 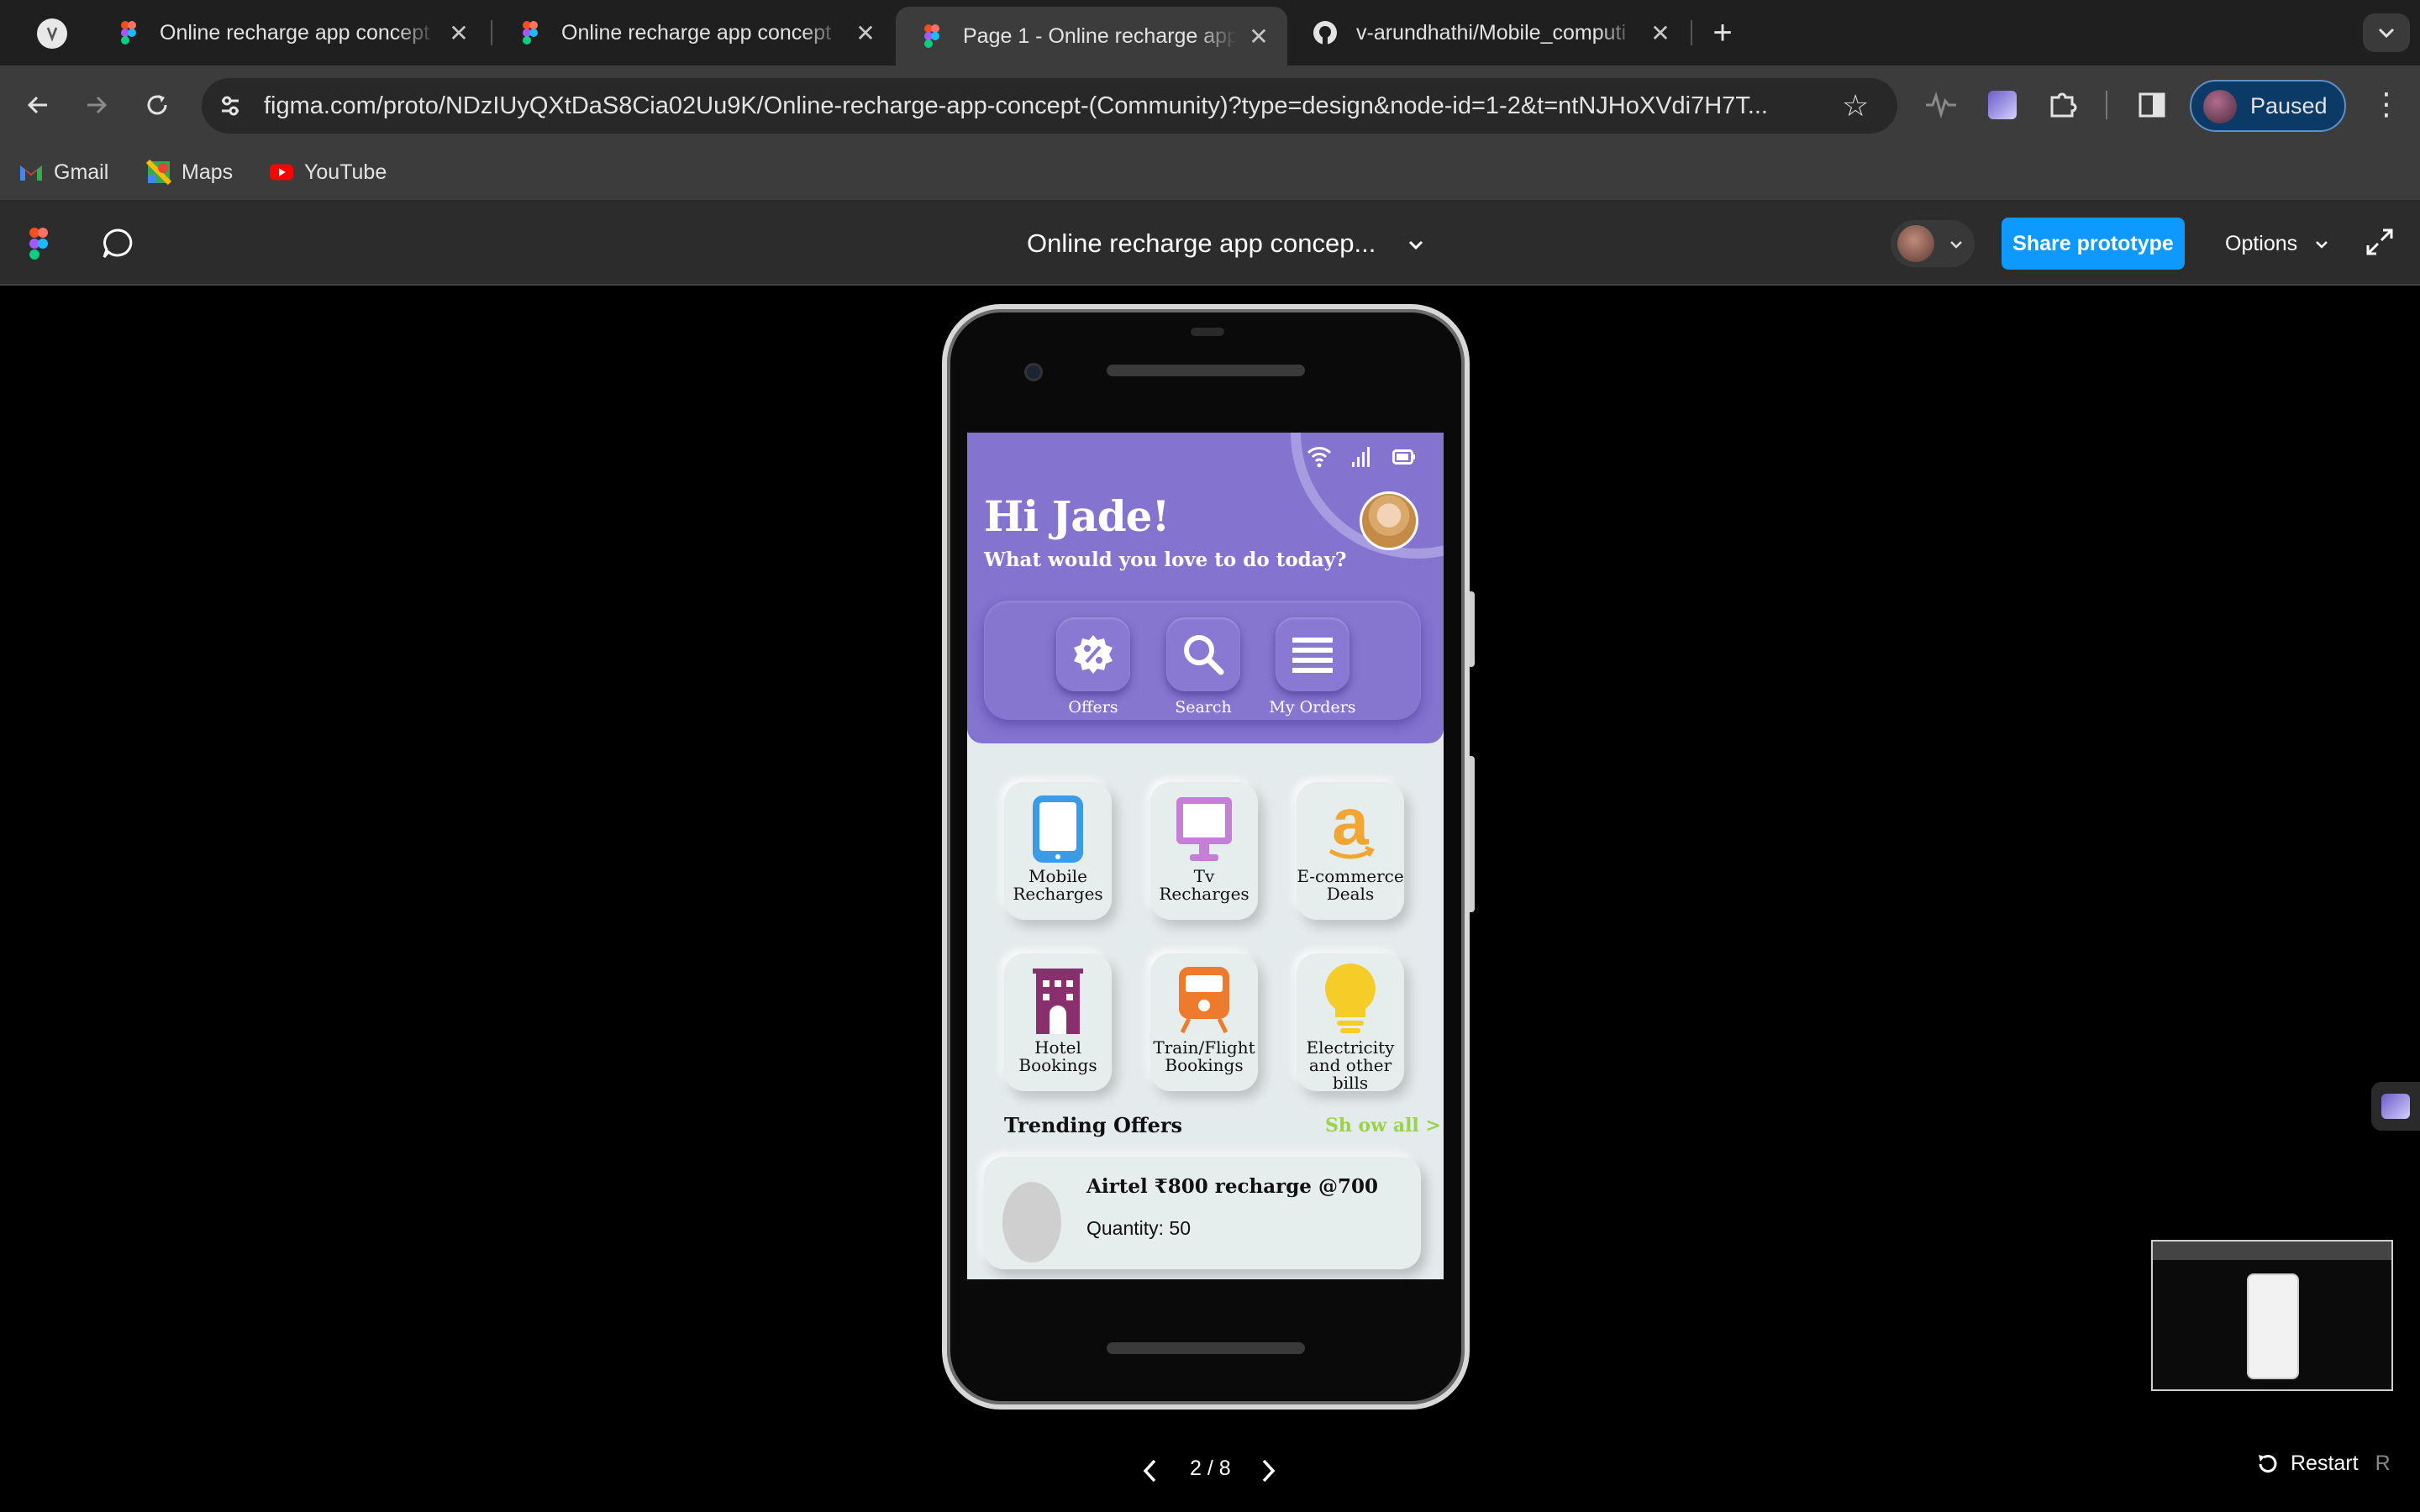 I want to click on amazon-icon: a, so click(x=1350, y=825).